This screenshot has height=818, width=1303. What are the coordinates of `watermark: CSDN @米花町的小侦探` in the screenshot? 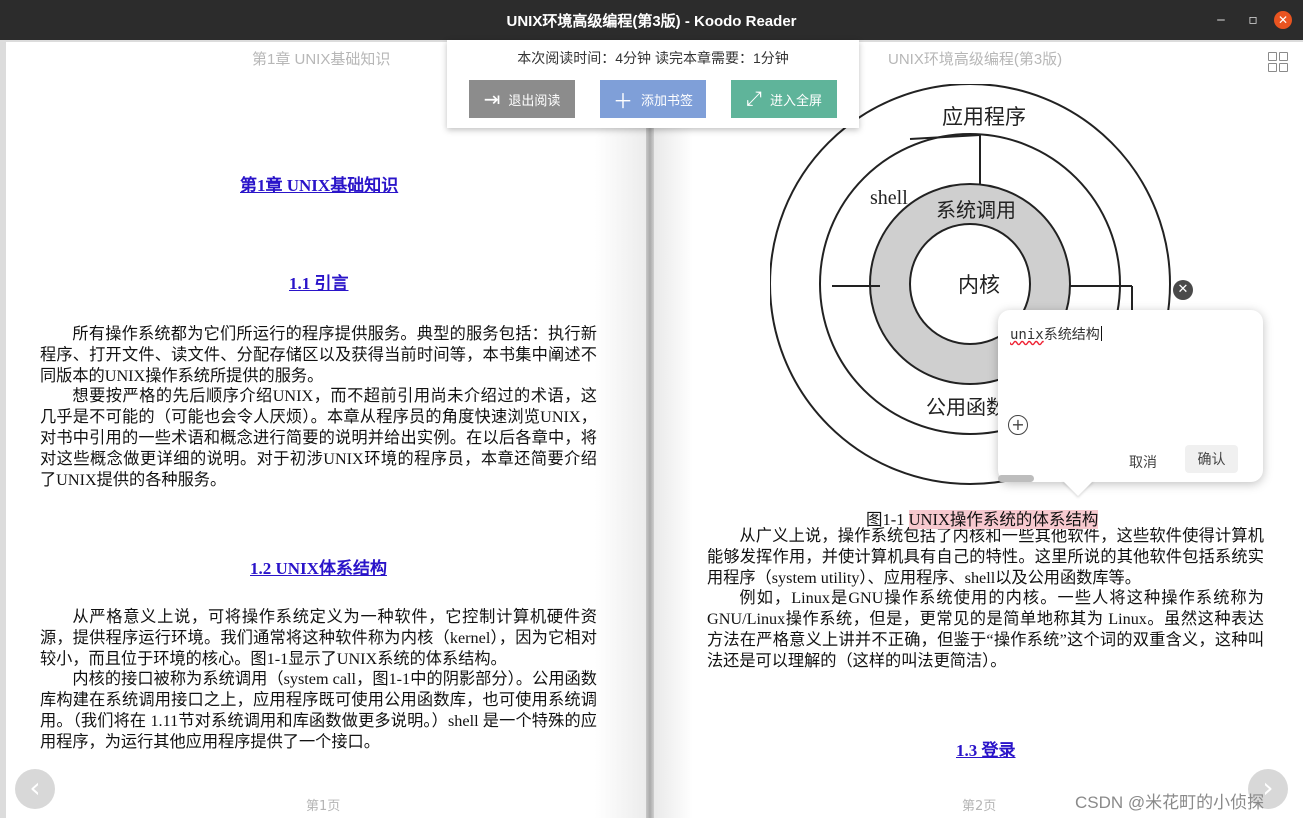 It's located at (1170, 802).